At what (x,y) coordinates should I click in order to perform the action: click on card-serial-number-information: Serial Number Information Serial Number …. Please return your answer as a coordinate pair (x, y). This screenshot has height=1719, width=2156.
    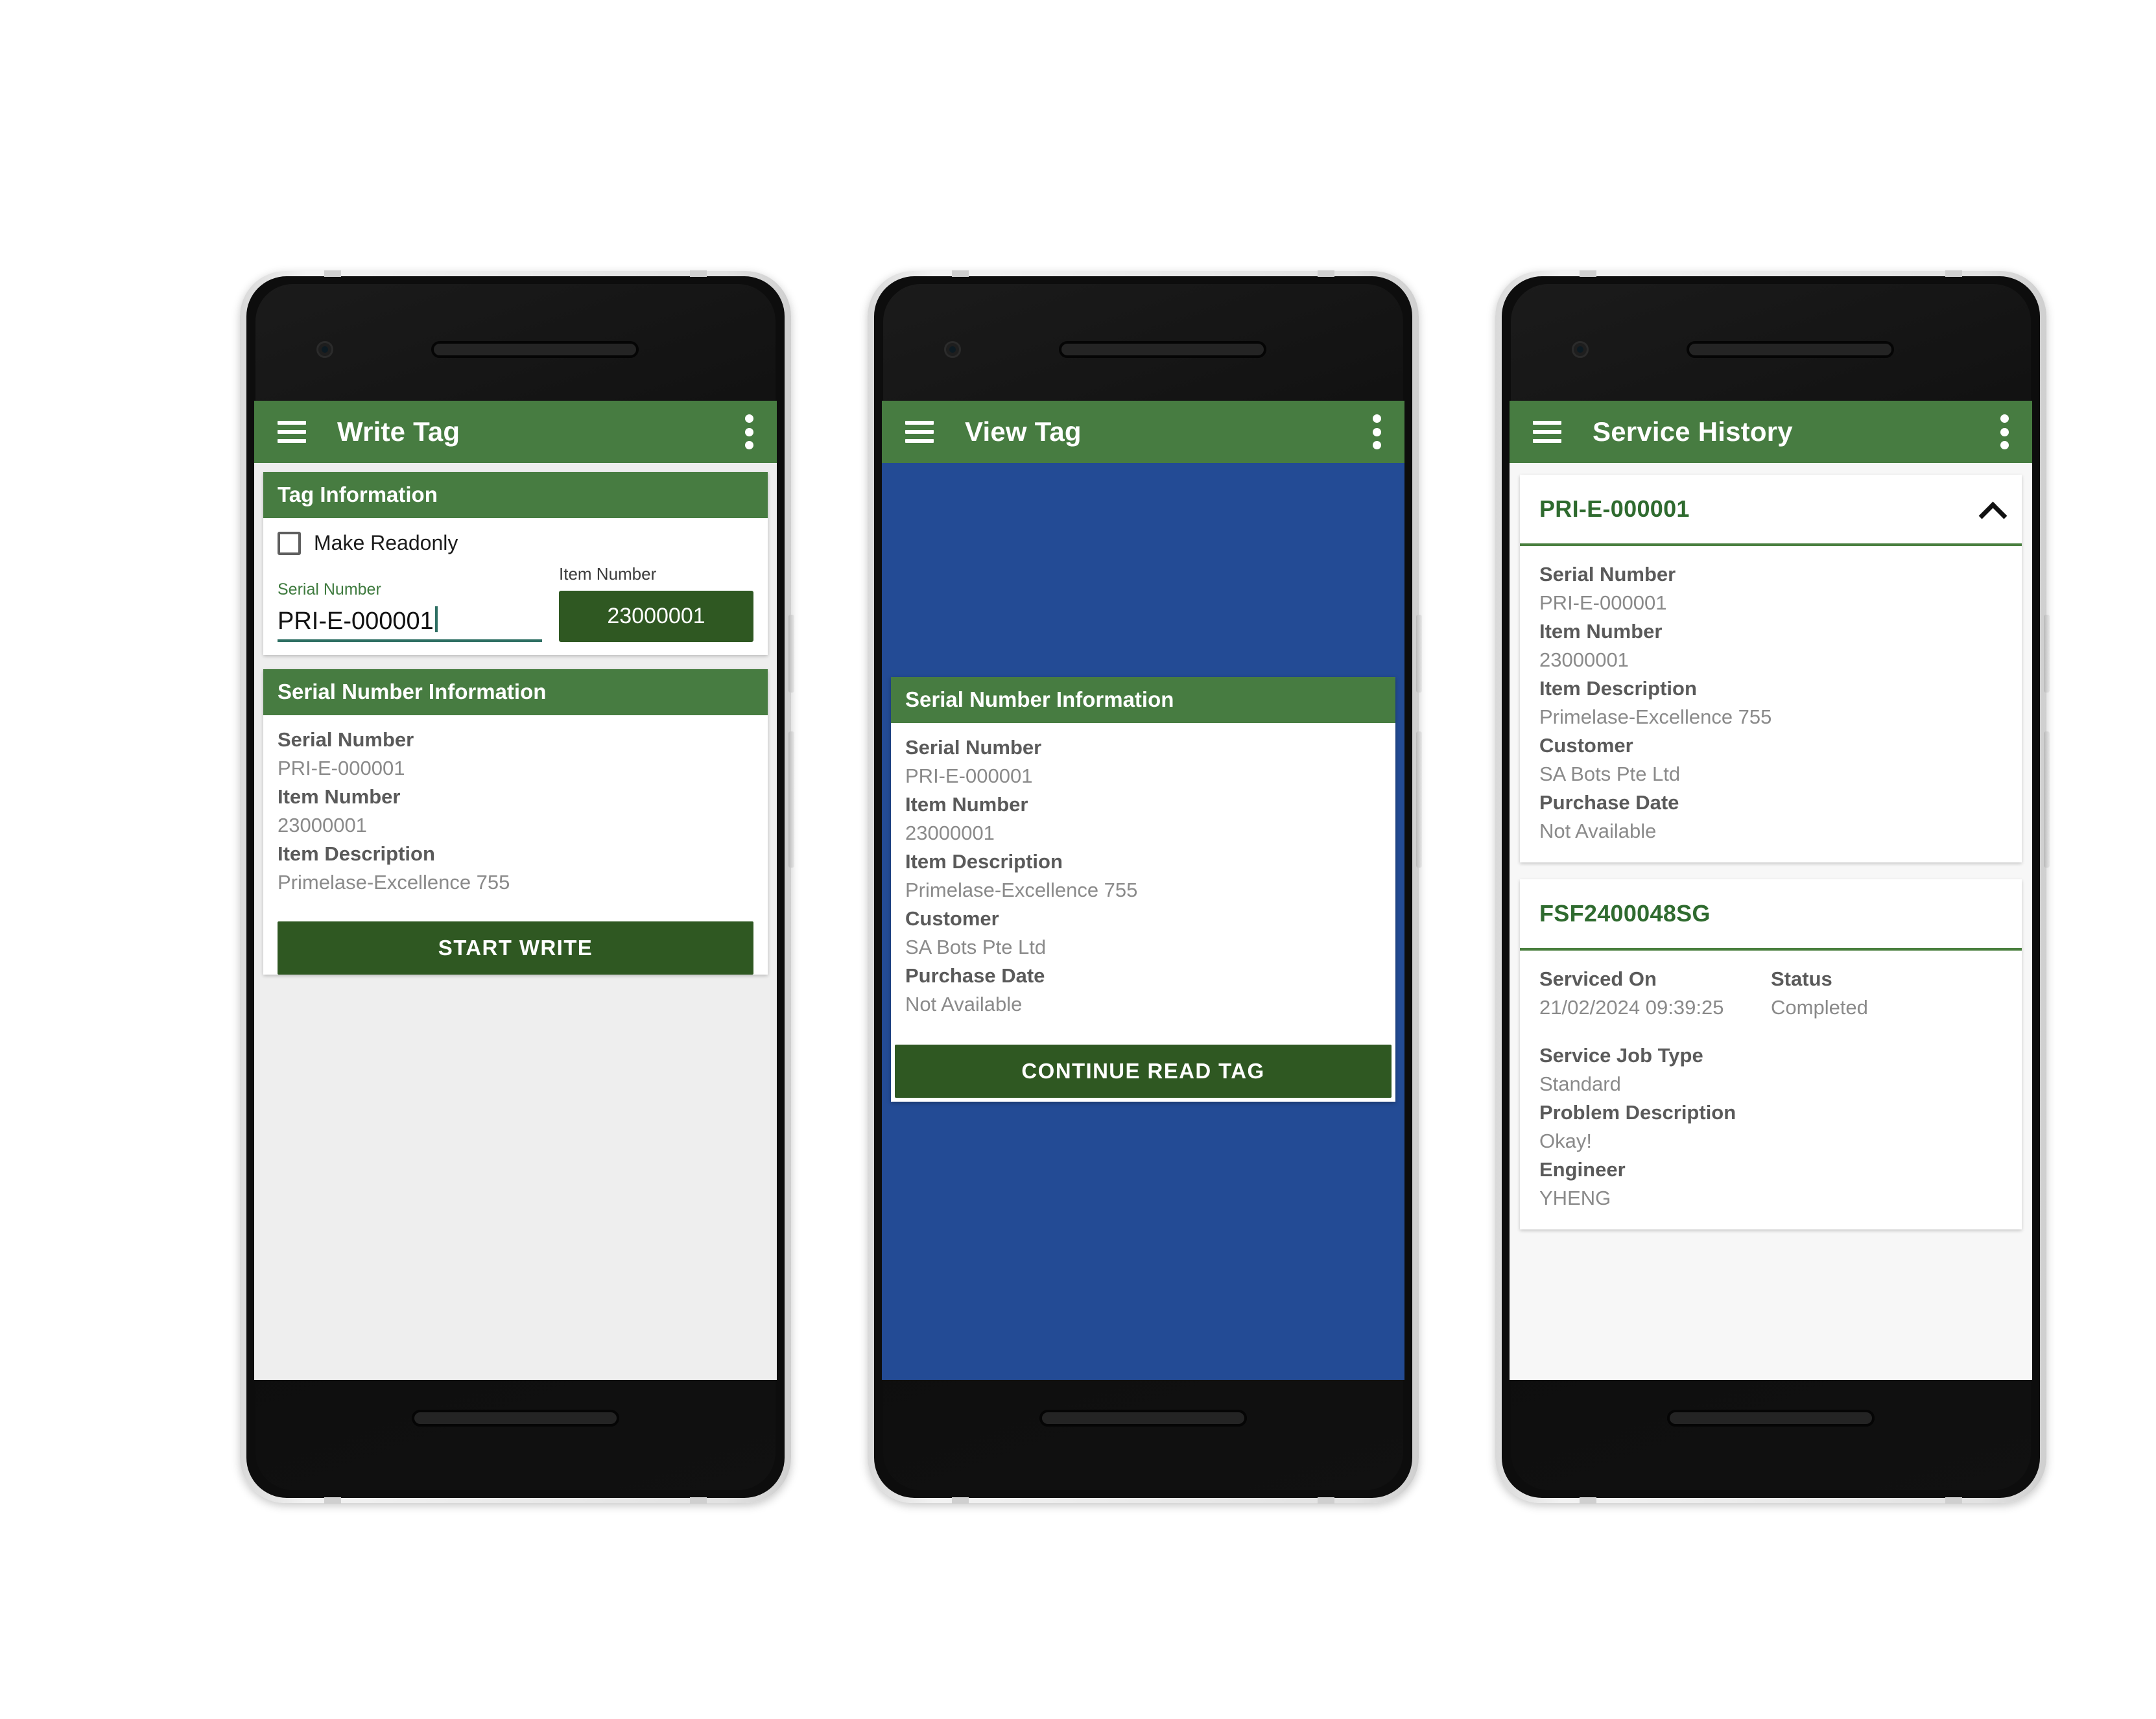
    Looking at the image, I should click on (515, 822).